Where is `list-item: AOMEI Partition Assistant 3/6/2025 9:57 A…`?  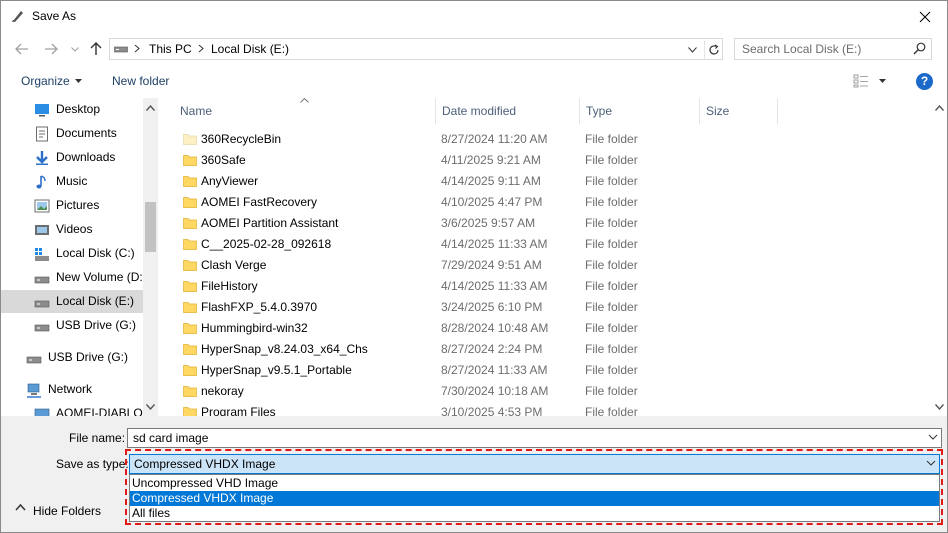
list-item: AOMEI Partition Assistant 3/6/2025 9:57 A… is located at coordinates (546, 223).